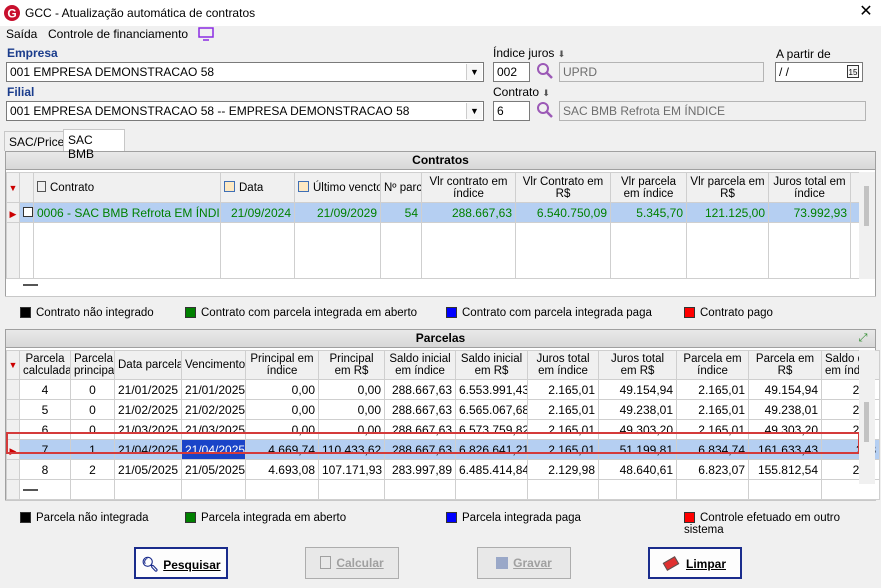 The height and width of the screenshot is (588, 881). What do you see at coordinates (213, 409) in the screenshot?
I see `cell-vencimento: 21/02/2025` at bounding box center [213, 409].